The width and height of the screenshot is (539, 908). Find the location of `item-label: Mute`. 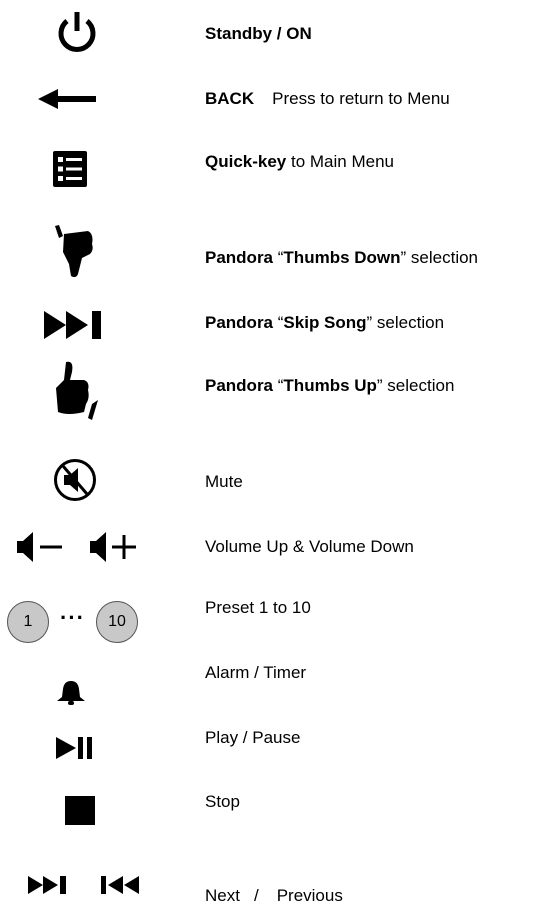

item-label: Mute is located at coordinates (224, 482).